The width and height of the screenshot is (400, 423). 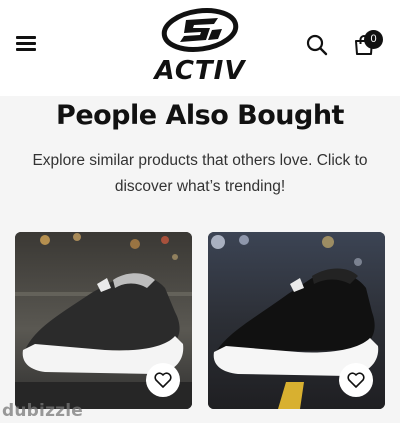 What do you see at coordinates (200, 30) in the screenshot?
I see `brand-logo-emblem` at bounding box center [200, 30].